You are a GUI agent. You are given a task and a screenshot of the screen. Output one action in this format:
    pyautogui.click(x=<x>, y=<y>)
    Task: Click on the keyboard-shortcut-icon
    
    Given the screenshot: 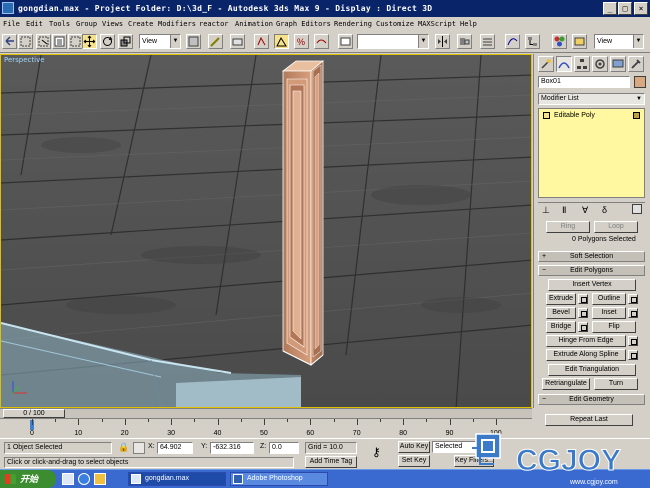 What is the action you would take?
    pyautogui.click(x=237, y=41)
    